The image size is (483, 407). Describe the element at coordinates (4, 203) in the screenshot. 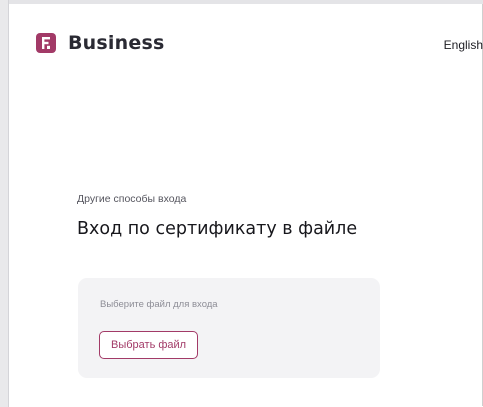

I see `window-left-edge` at that location.